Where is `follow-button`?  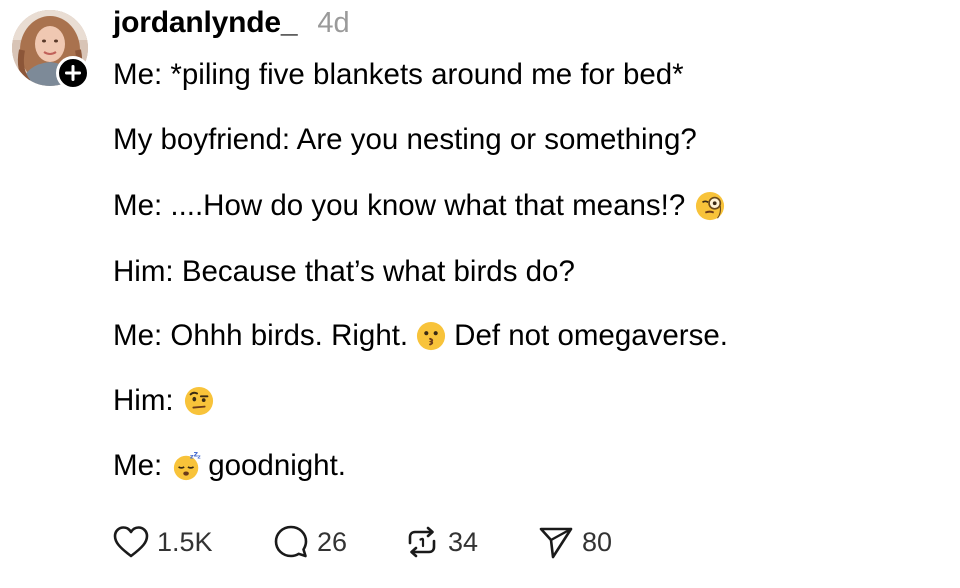
follow-button is located at coordinates (73, 73).